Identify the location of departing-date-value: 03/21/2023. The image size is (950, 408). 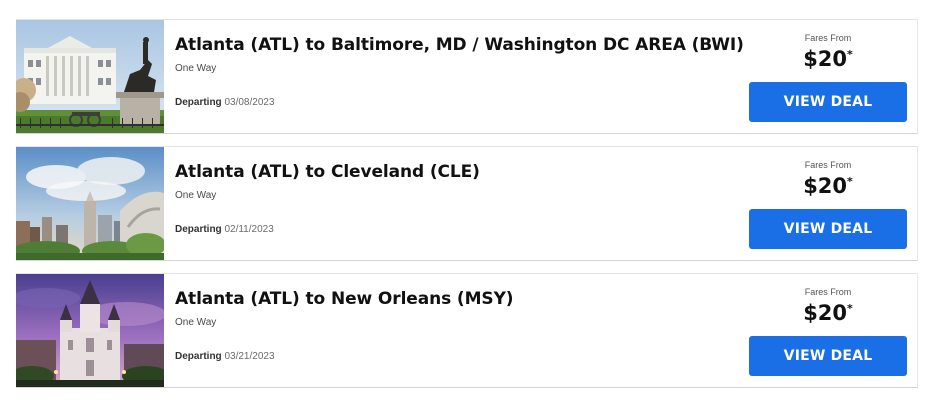
(249, 356).